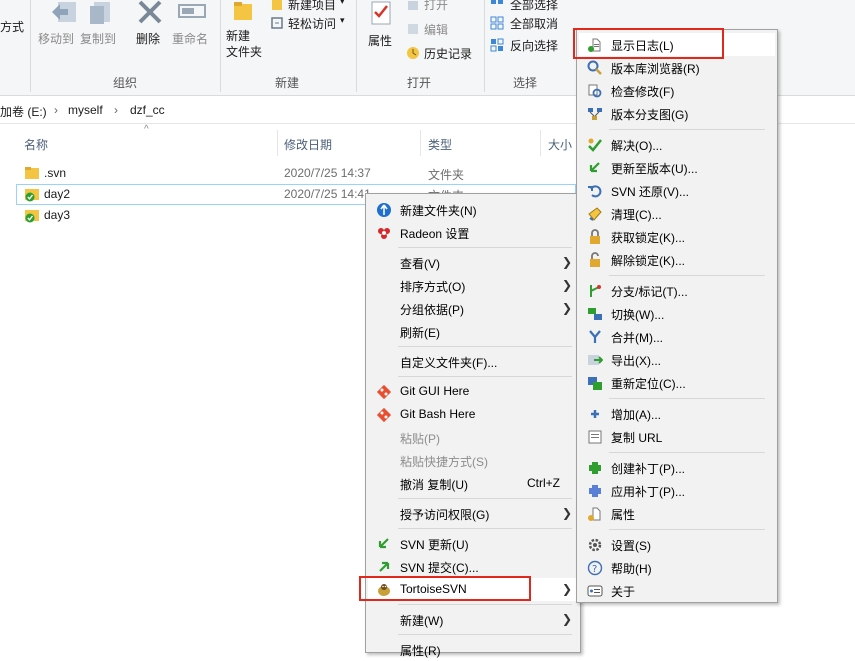 This screenshot has height=661, width=855. What do you see at coordinates (194, 23) in the screenshot?
I see `rename-button: 重命名` at bounding box center [194, 23].